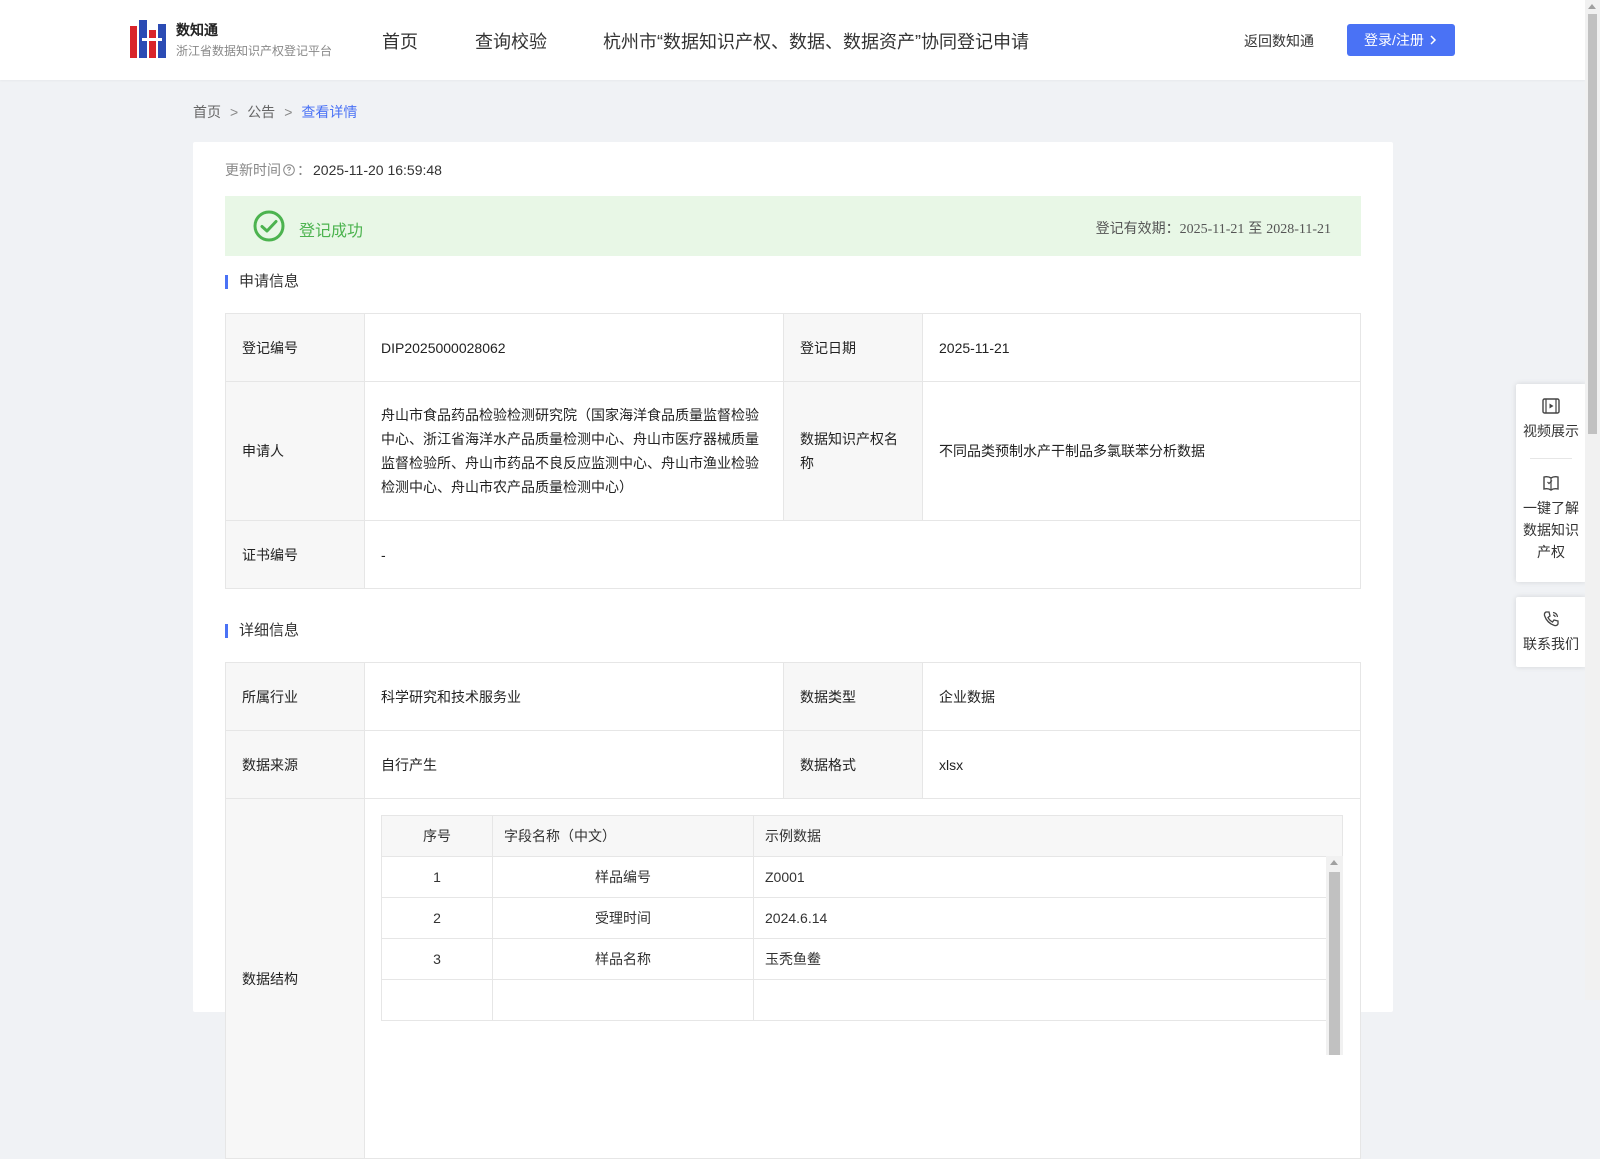  Describe the element at coordinates (253, 170) in the screenshot. I see `update-time-label: 更新时间` at that location.